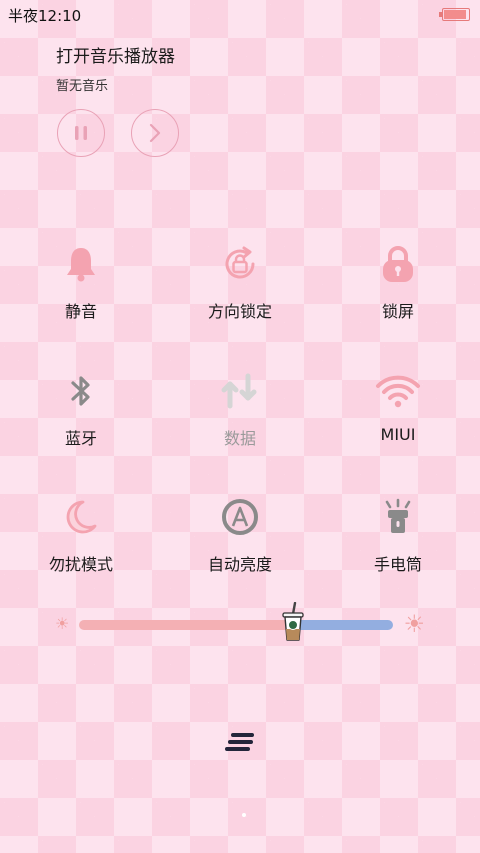 Image resolution: width=480 pixels, height=853 pixels. What do you see at coordinates (240, 264) in the screenshot?
I see `rotation-lock-icon` at bounding box center [240, 264].